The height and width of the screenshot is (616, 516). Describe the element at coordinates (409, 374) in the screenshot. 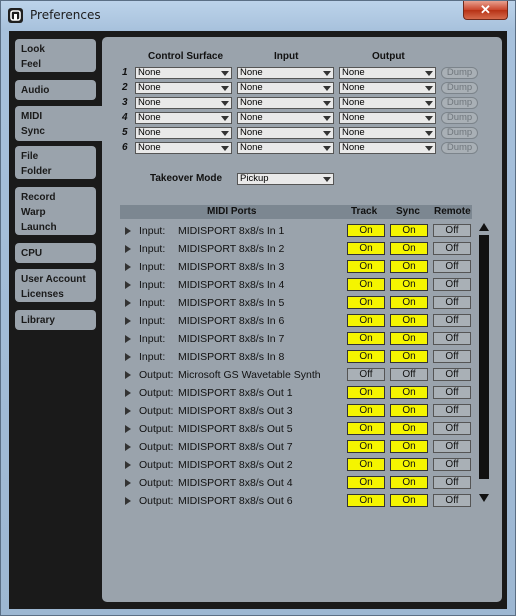

I see `sync-toggle: Off` at that location.